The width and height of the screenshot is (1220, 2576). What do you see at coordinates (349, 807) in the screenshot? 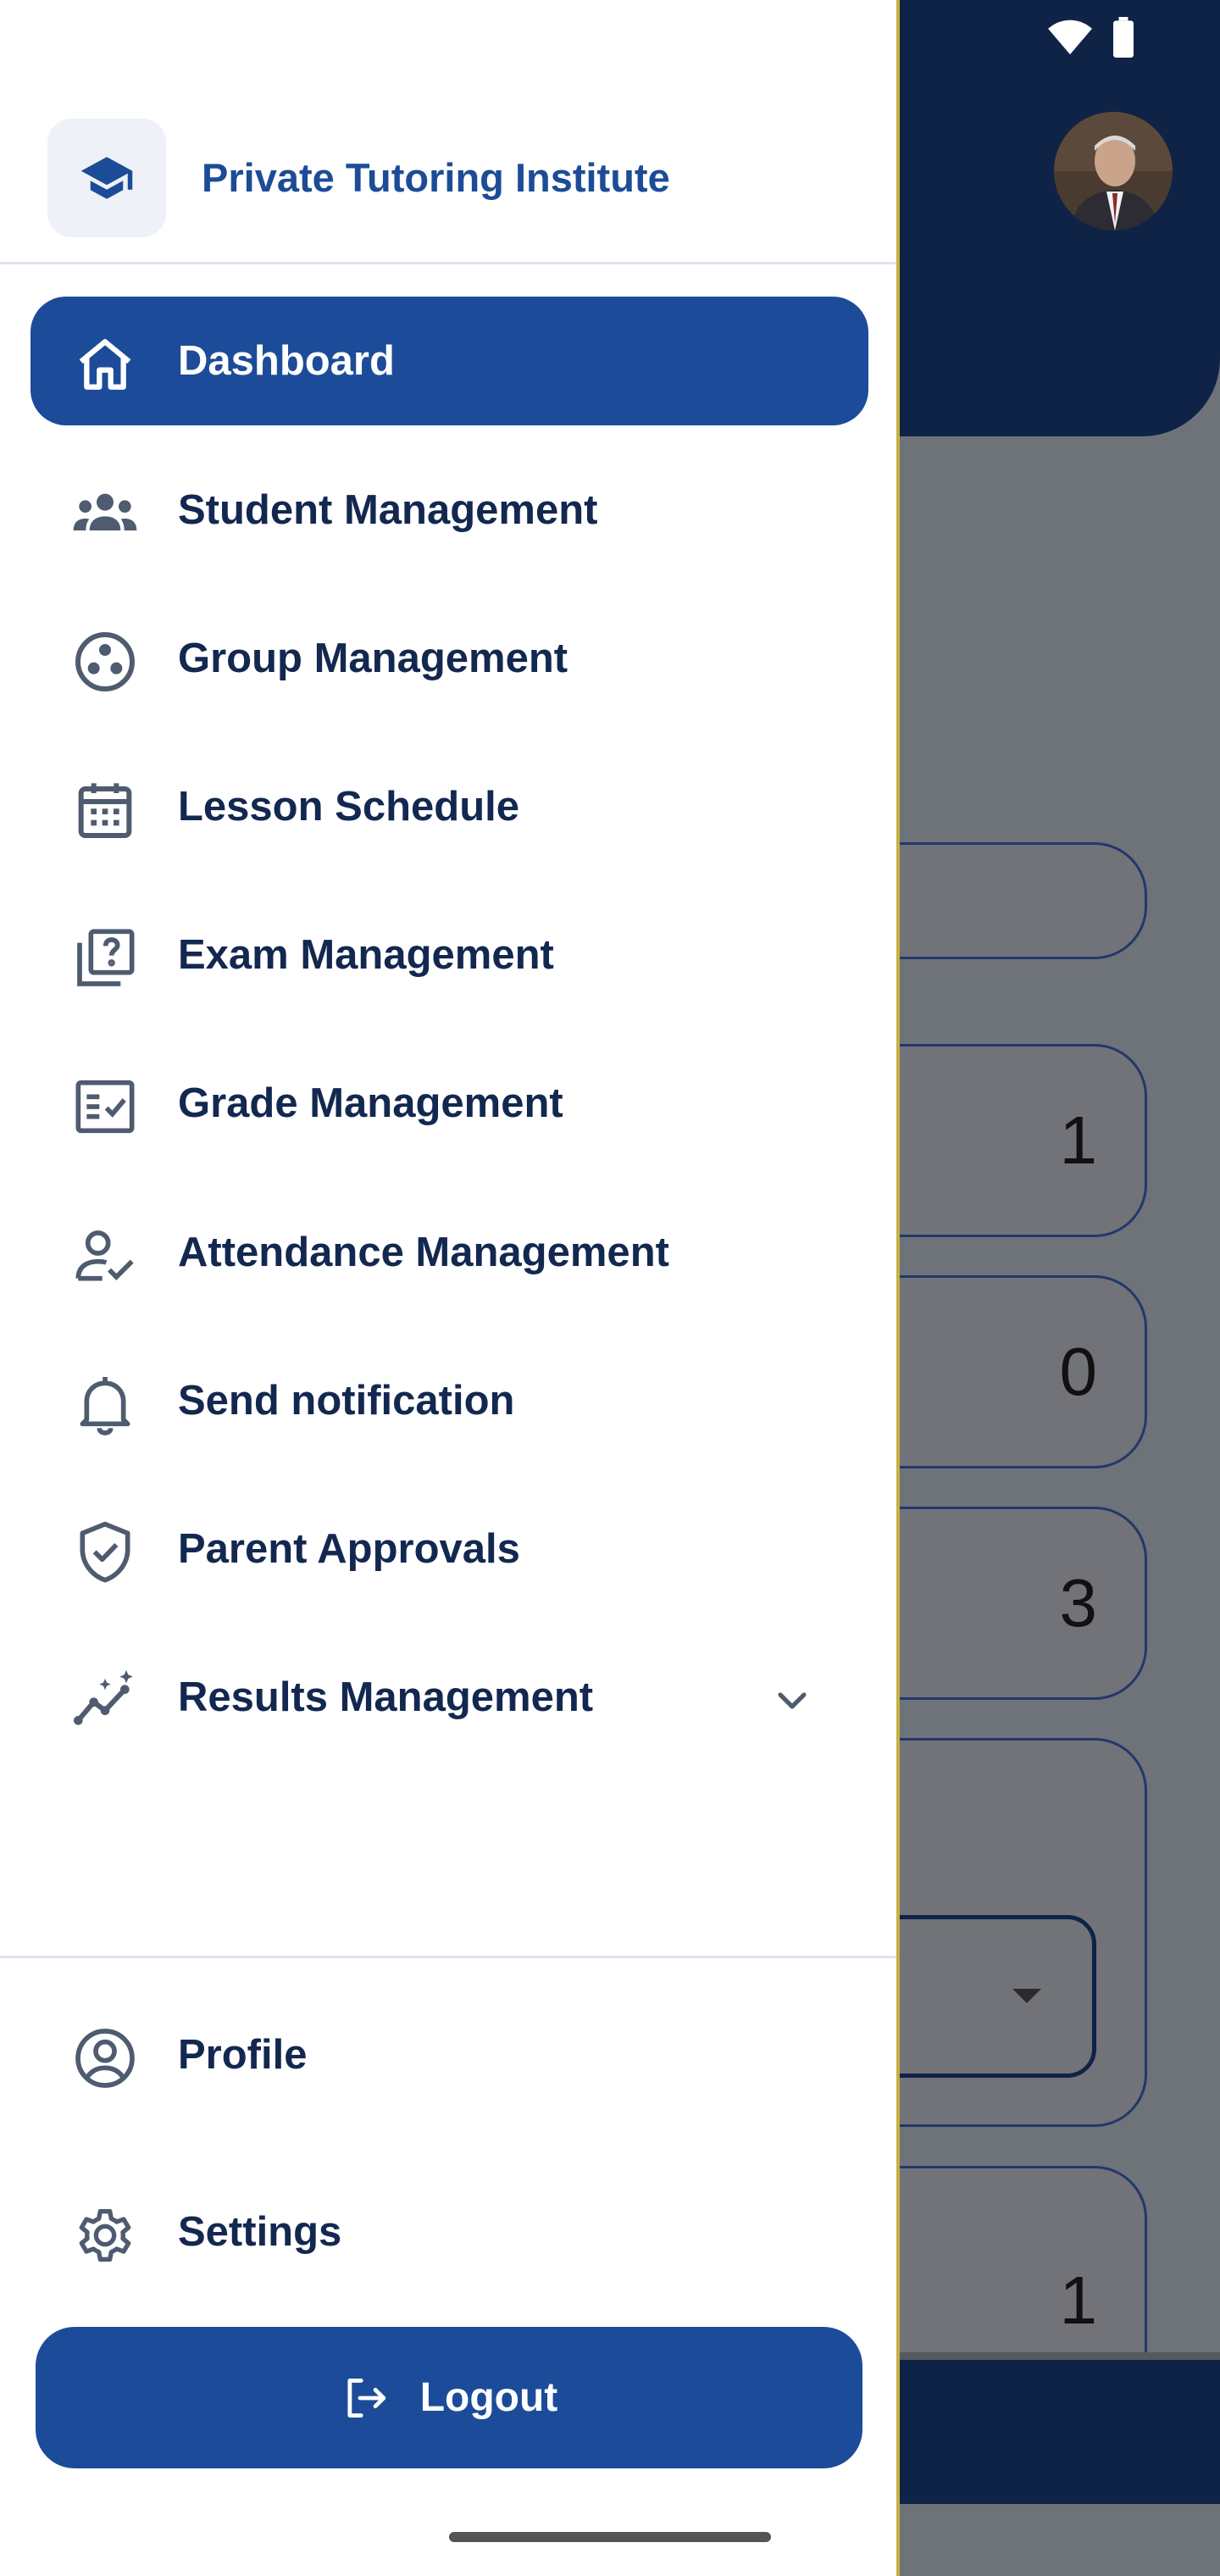
I see `nav-label: Lesson Schedule` at bounding box center [349, 807].